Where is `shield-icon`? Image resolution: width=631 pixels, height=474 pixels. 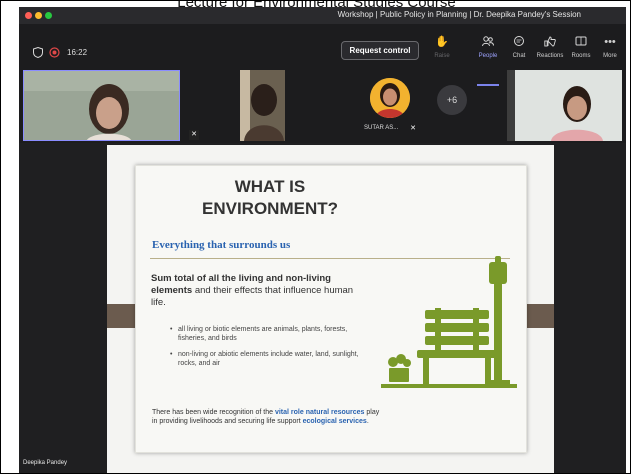 shield-icon is located at coordinates (38, 53).